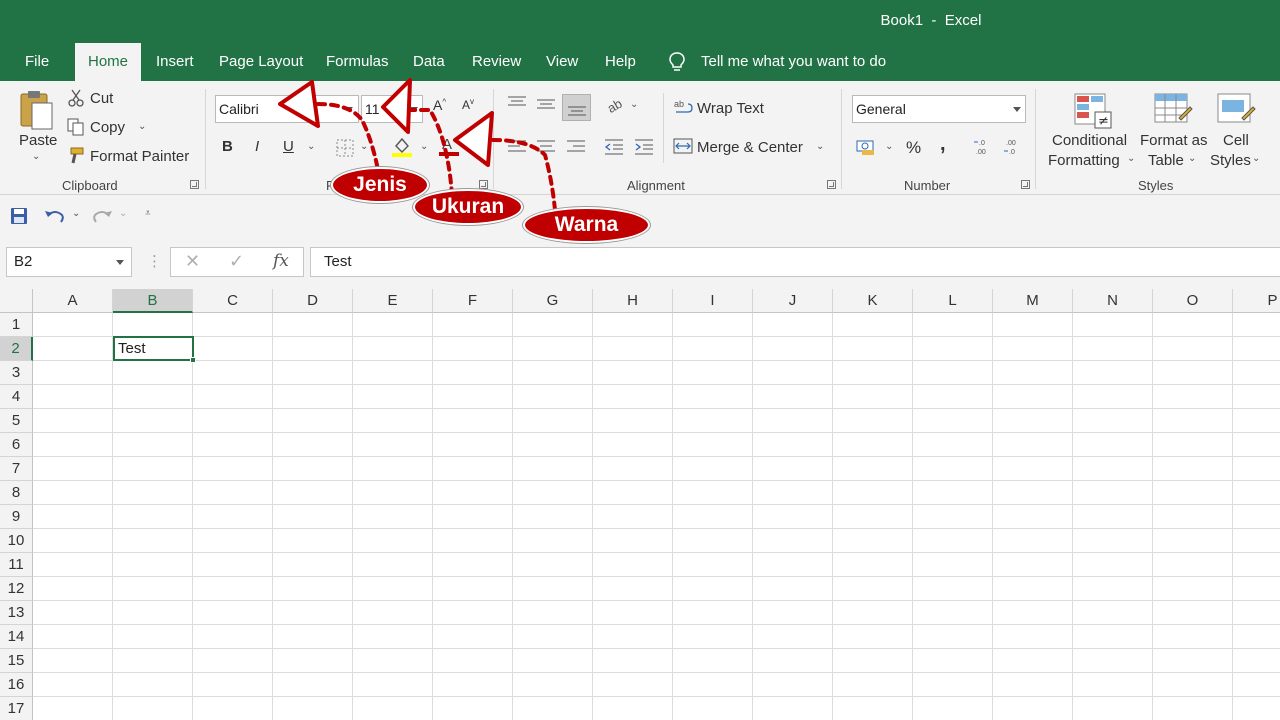  Describe the element at coordinates (16, 493) in the screenshot. I see `row-header-8: 8` at that location.